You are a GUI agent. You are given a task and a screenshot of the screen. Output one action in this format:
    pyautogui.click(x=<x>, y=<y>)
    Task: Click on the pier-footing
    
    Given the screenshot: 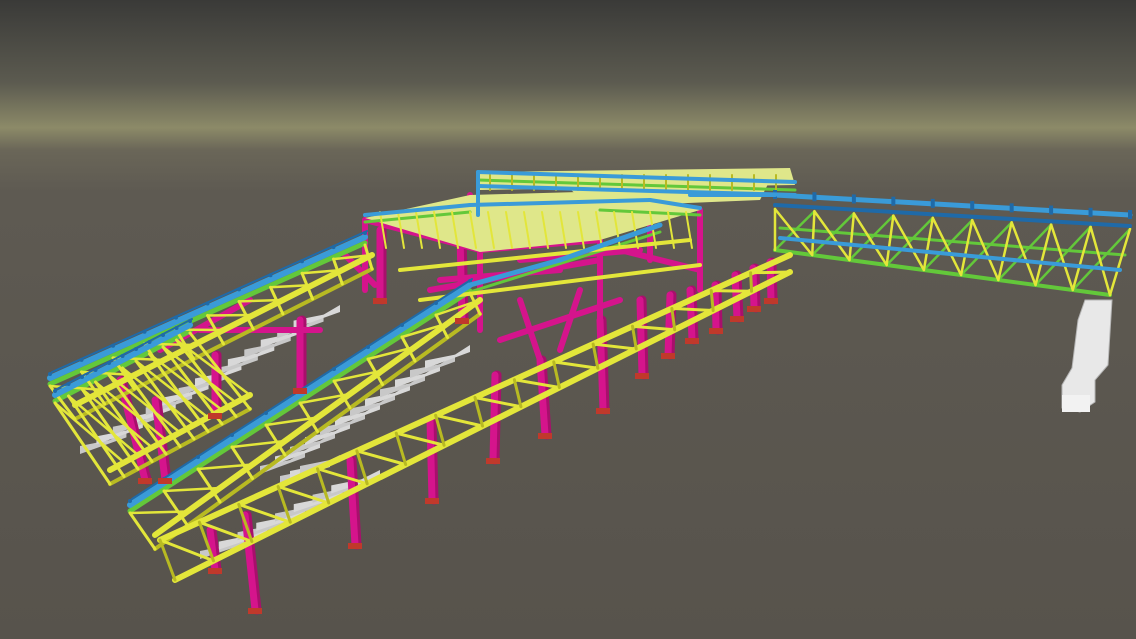 What is the action you would take?
    pyautogui.click(x=1076, y=403)
    